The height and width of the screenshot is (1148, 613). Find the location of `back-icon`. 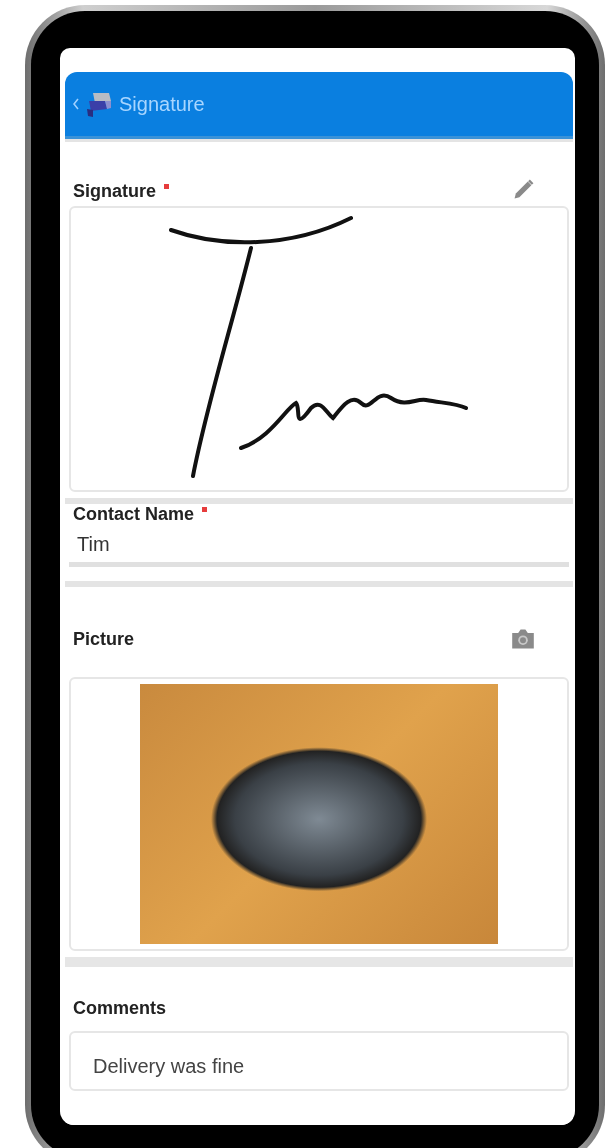

back-icon is located at coordinates (76, 104).